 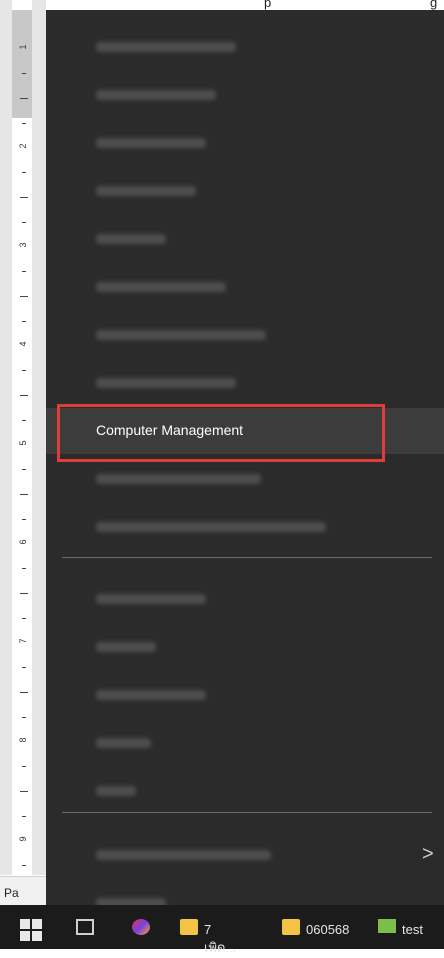 I want to click on doc-text-fragment: p, so click(x=268, y=5).